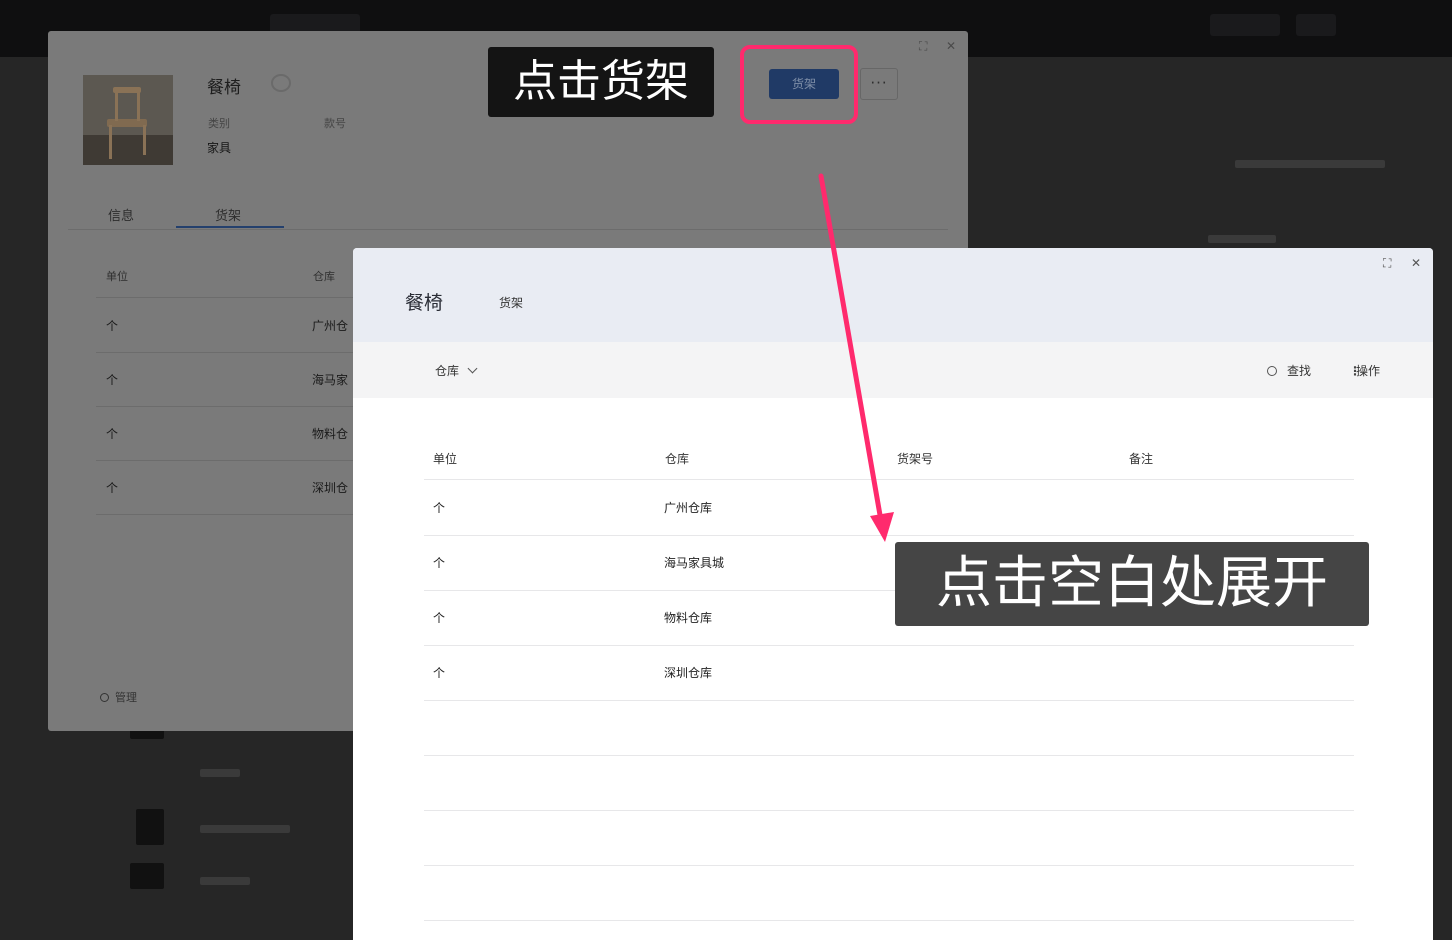 The width and height of the screenshot is (1452, 940). Describe the element at coordinates (330, 488) in the screenshot. I see `cell-warehouse: 深圳仓` at that location.